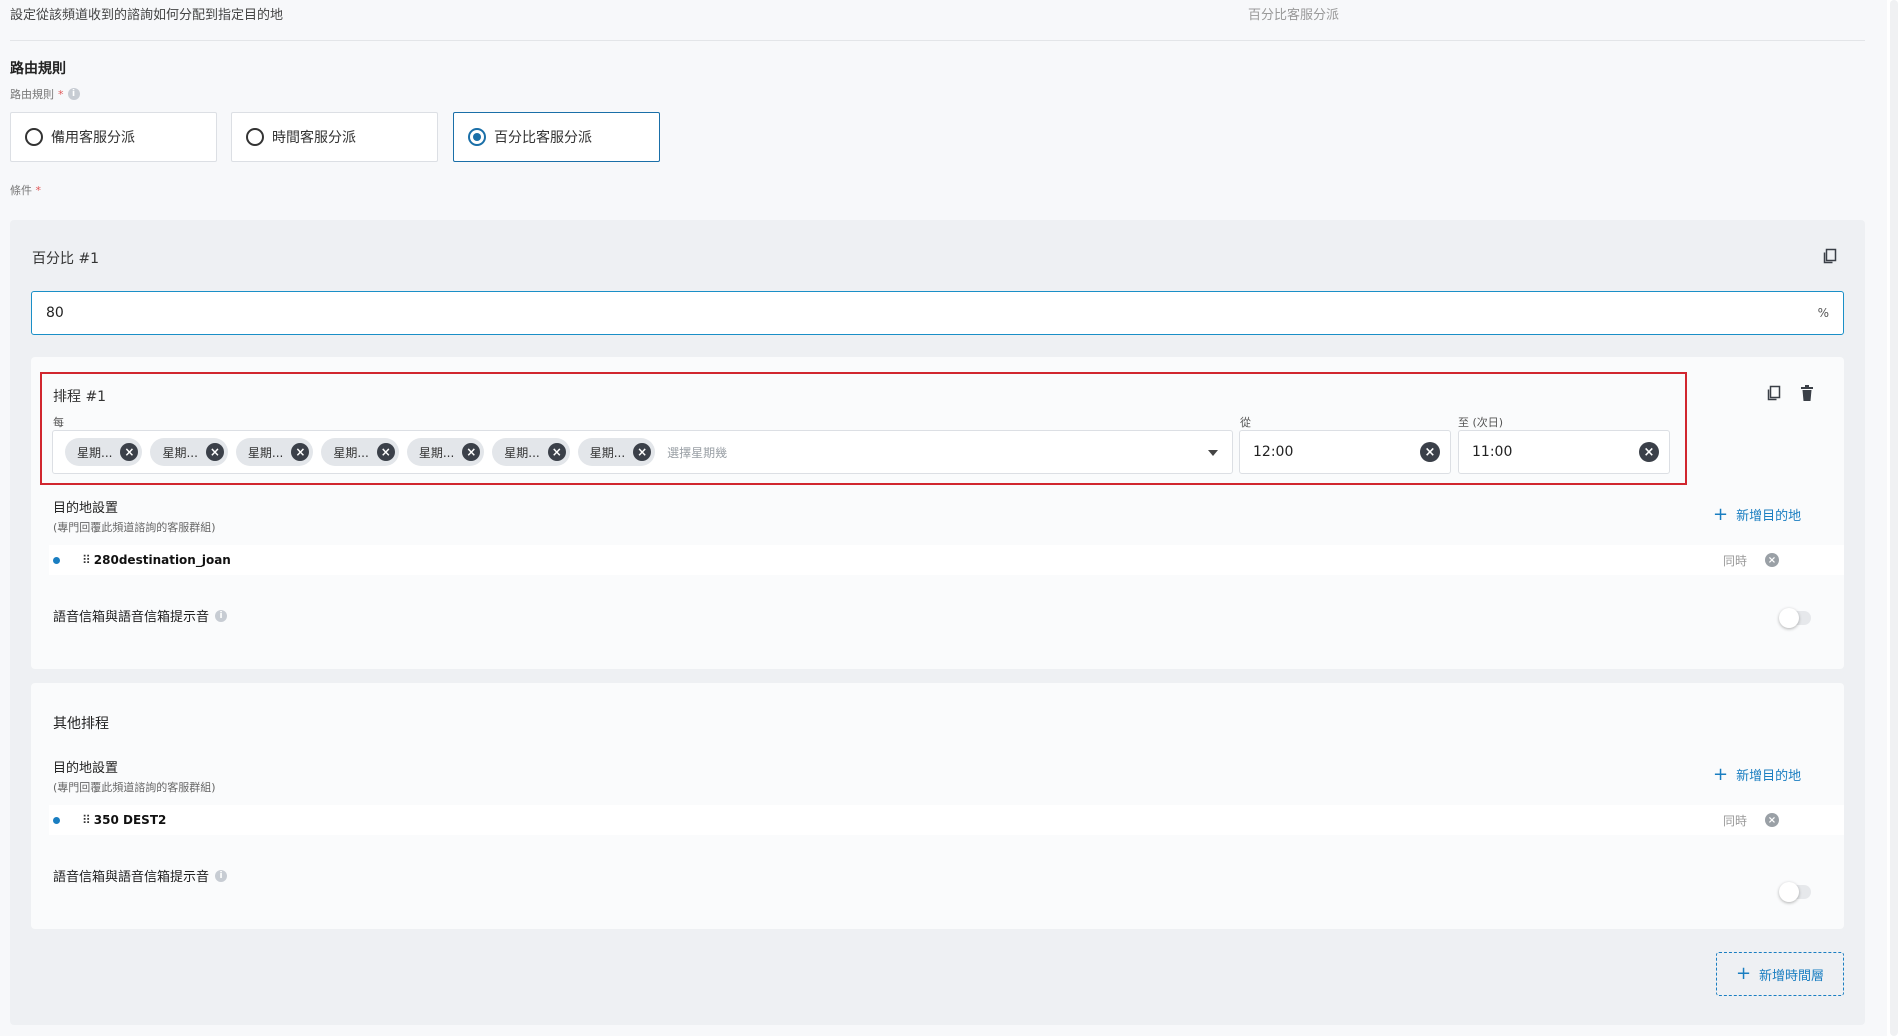  I want to click on radio-label: 時間客服分派, so click(314, 138).